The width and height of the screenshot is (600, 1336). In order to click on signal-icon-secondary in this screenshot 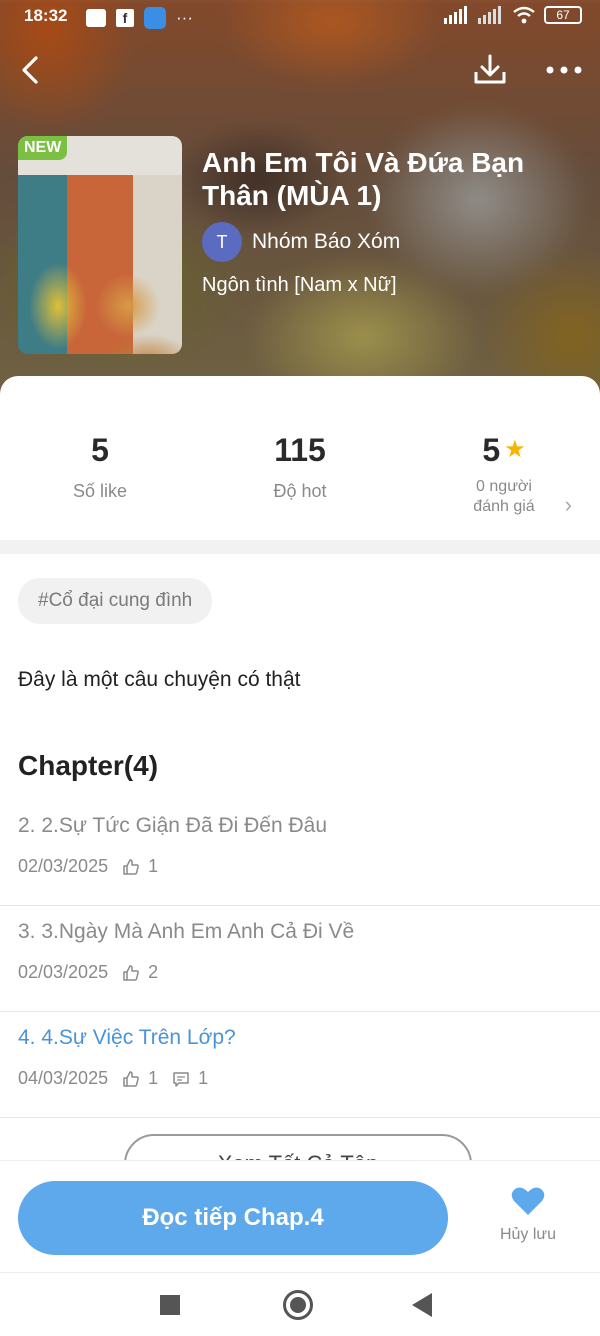, I will do `click(489, 15)`.